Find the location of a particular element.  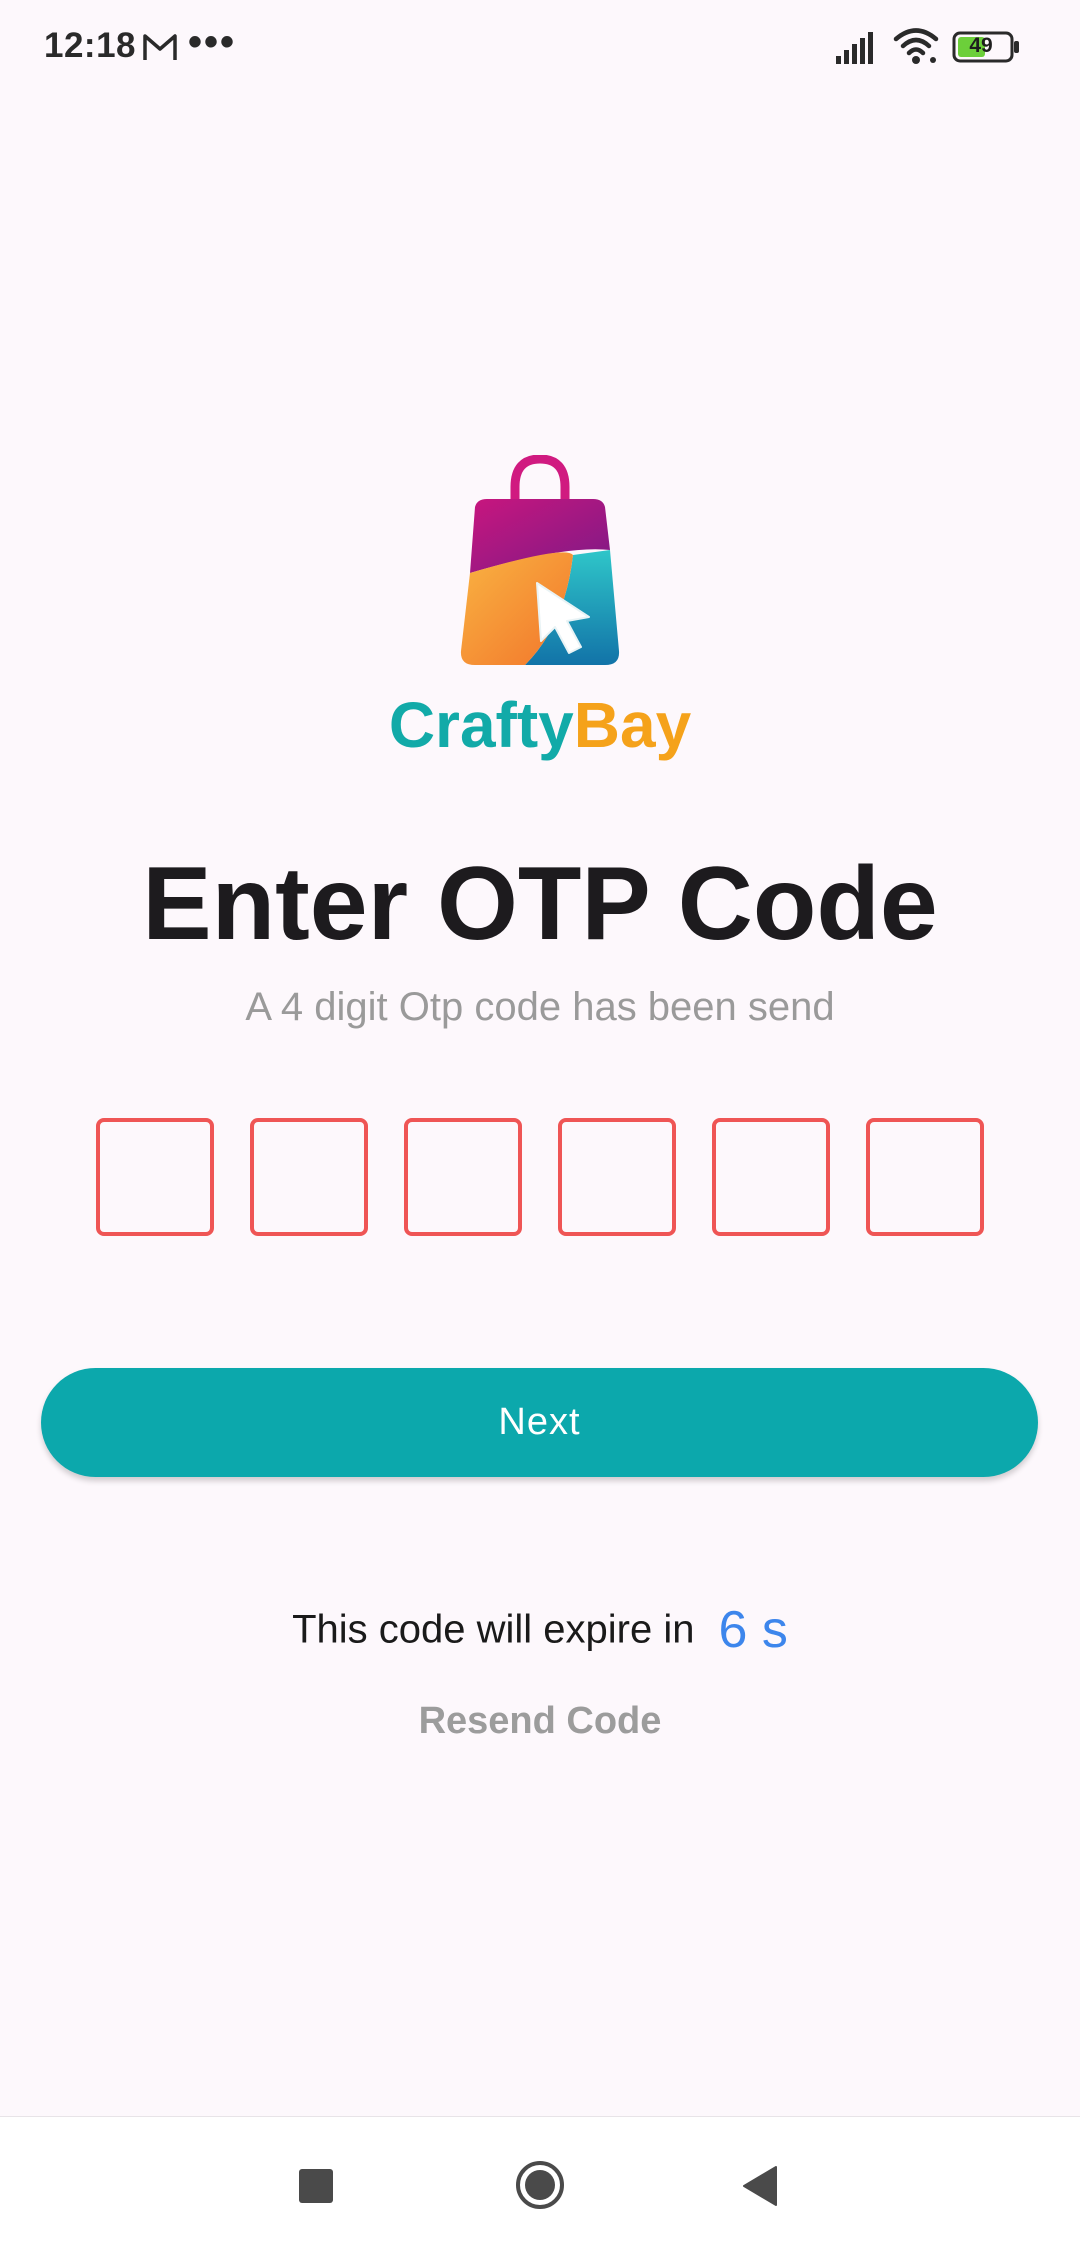

logo-text-crafty: Crafty is located at coordinates (481, 725).